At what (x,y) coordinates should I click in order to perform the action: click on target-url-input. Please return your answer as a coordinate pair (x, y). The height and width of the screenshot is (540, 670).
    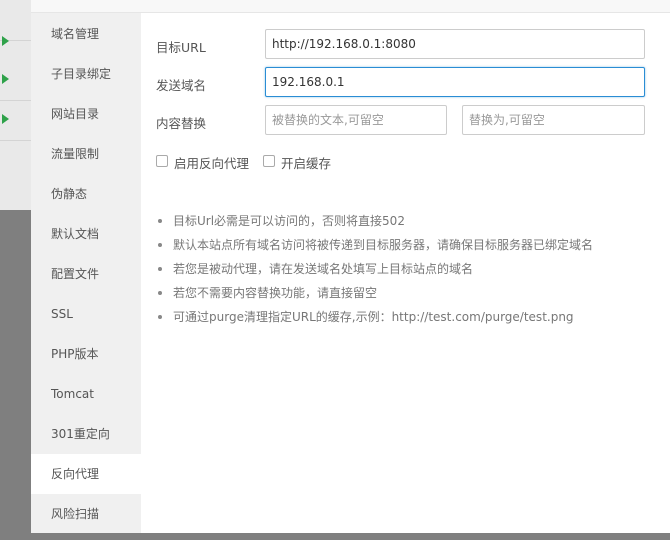
    Looking at the image, I should click on (455, 44).